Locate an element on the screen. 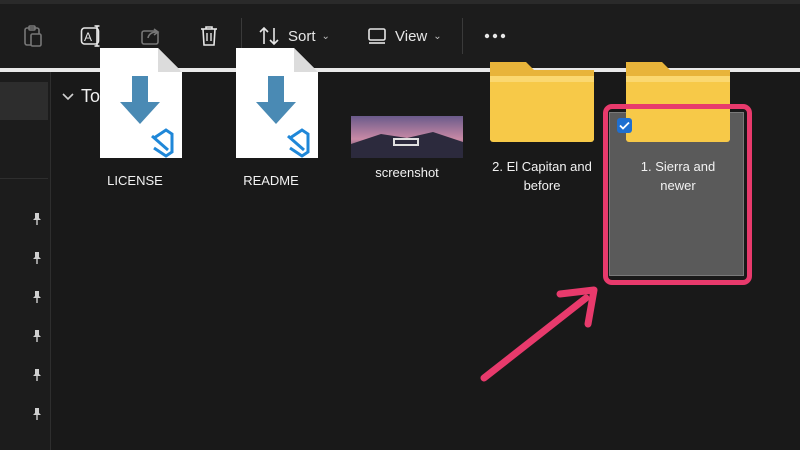  svg-text: A is located at coordinates (88, 37).